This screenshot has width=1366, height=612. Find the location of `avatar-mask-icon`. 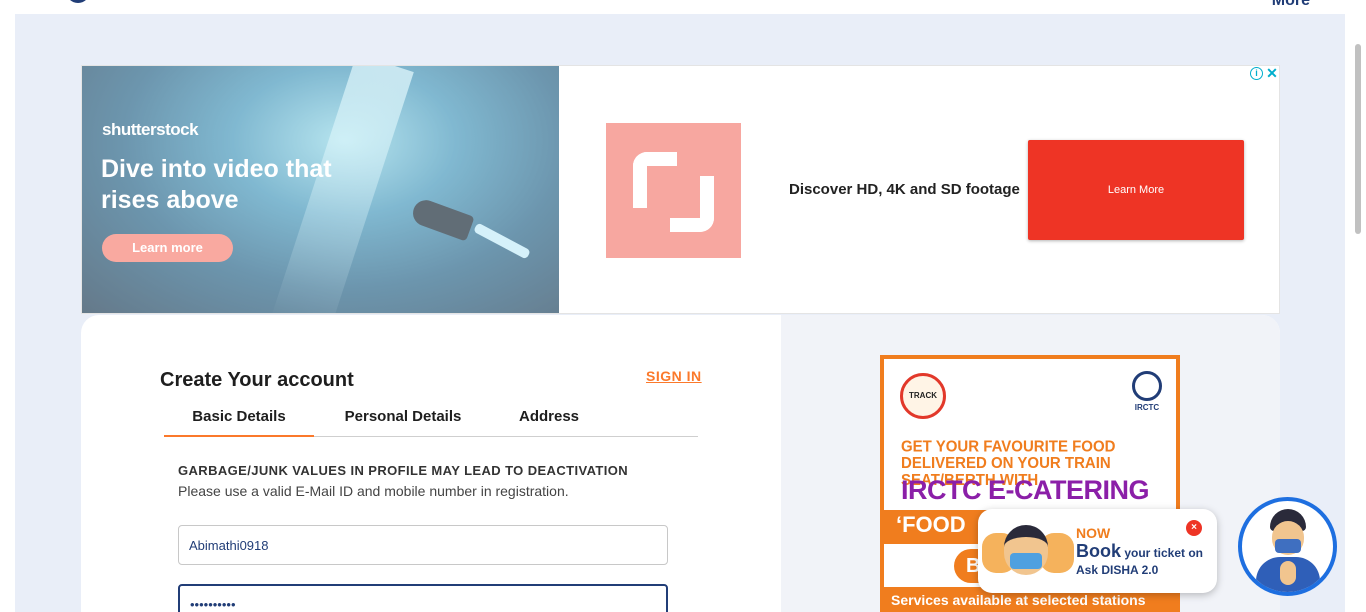

avatar-mask-icon is located at coordinates (1288, 546).